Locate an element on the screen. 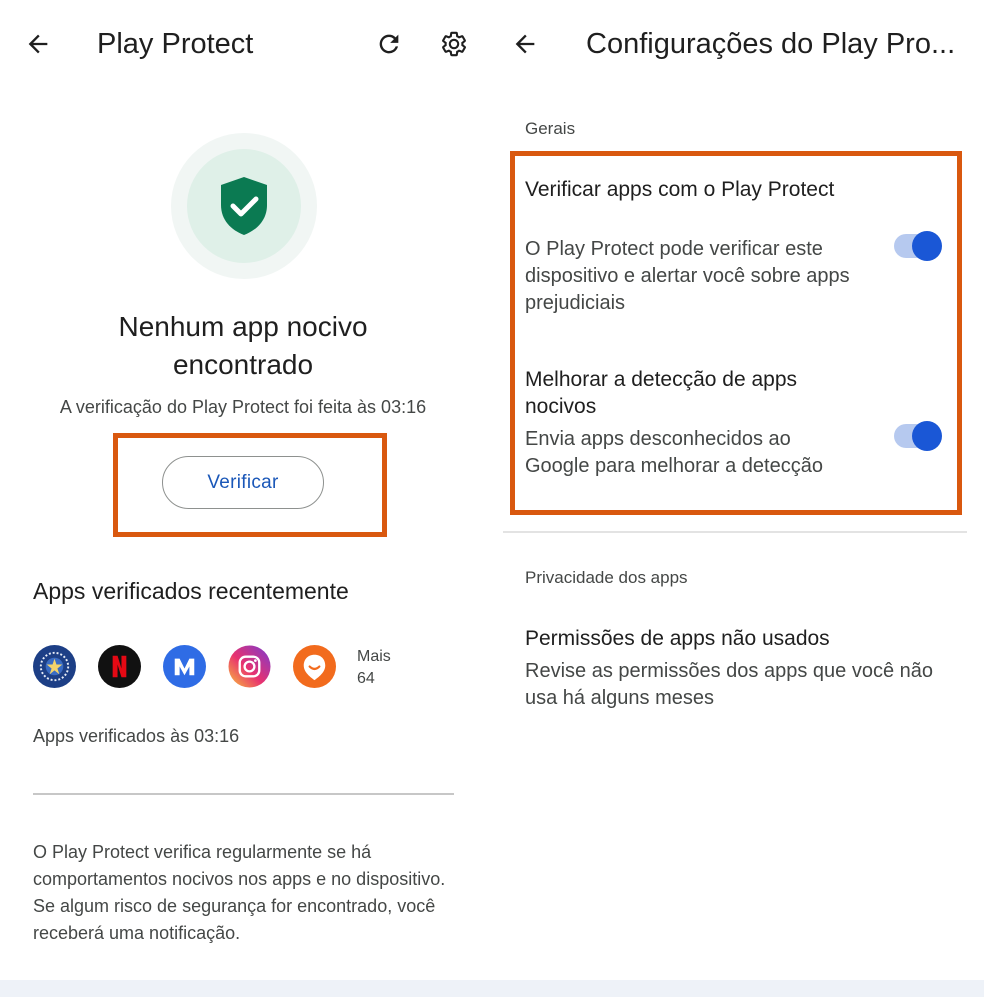  protection-status-badge is located at coordinates (244, 206).